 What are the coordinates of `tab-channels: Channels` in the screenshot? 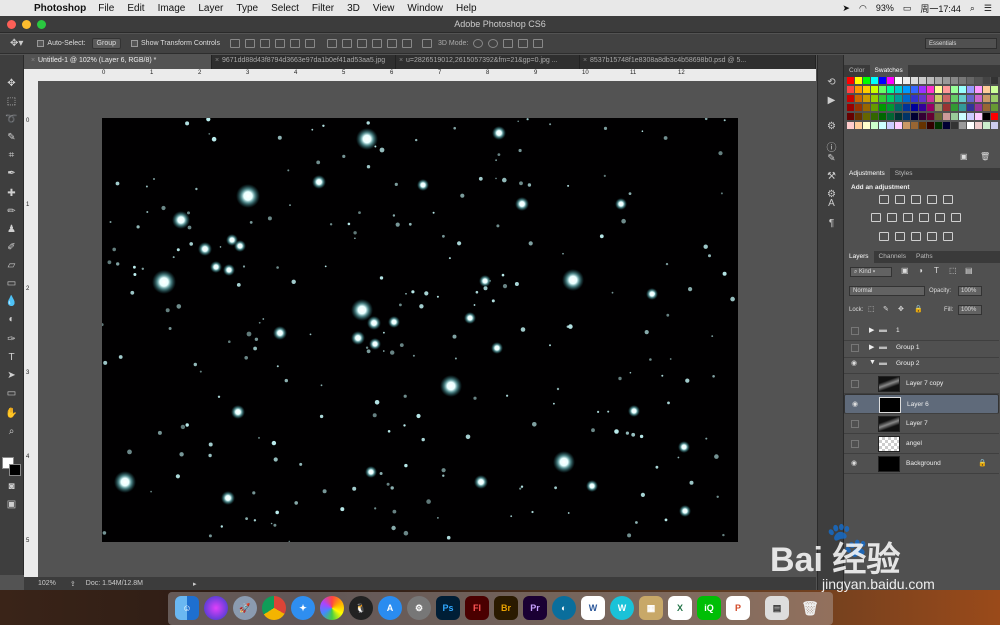 It's located at (892, 257).